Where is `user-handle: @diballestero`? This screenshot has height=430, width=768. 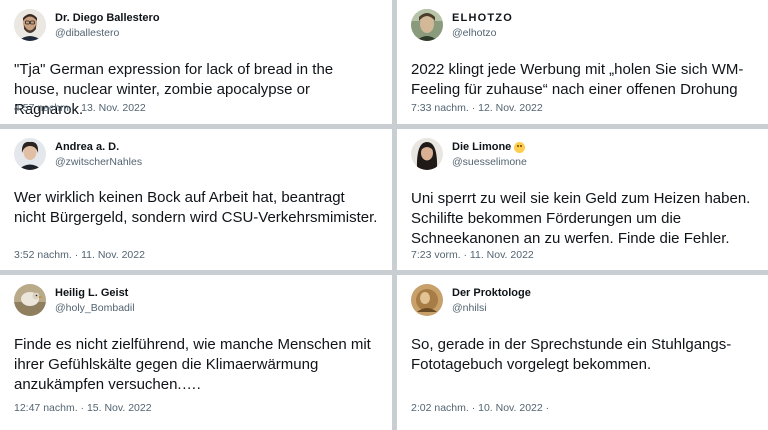
user-handle: @diballestero is located at coordinates (107, 33).